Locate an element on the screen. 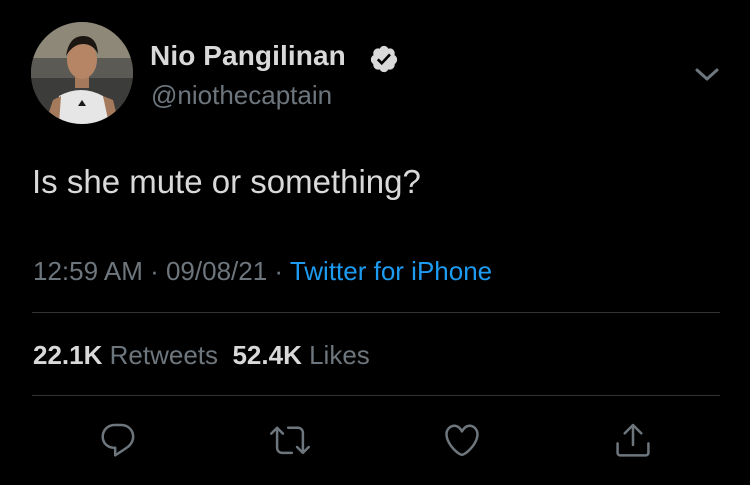 This screenshot has width=750, height=485. share-icon is located at coordinates (633, 440).